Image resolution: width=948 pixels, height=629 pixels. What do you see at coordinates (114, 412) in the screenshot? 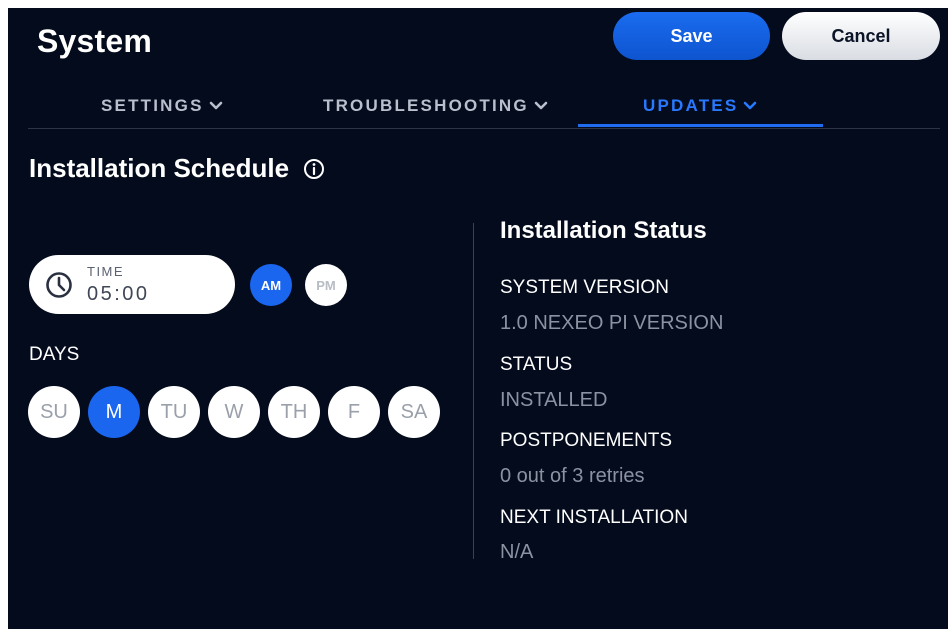
I see `day-monday: M` at bounding box center [114, 412].